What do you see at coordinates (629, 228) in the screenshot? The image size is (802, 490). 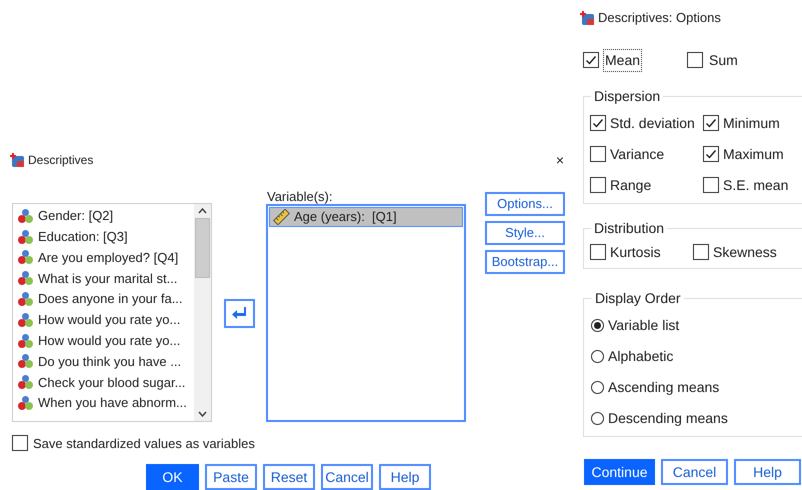 I see `group-title: Distribution` at bounding box center [629, 228].